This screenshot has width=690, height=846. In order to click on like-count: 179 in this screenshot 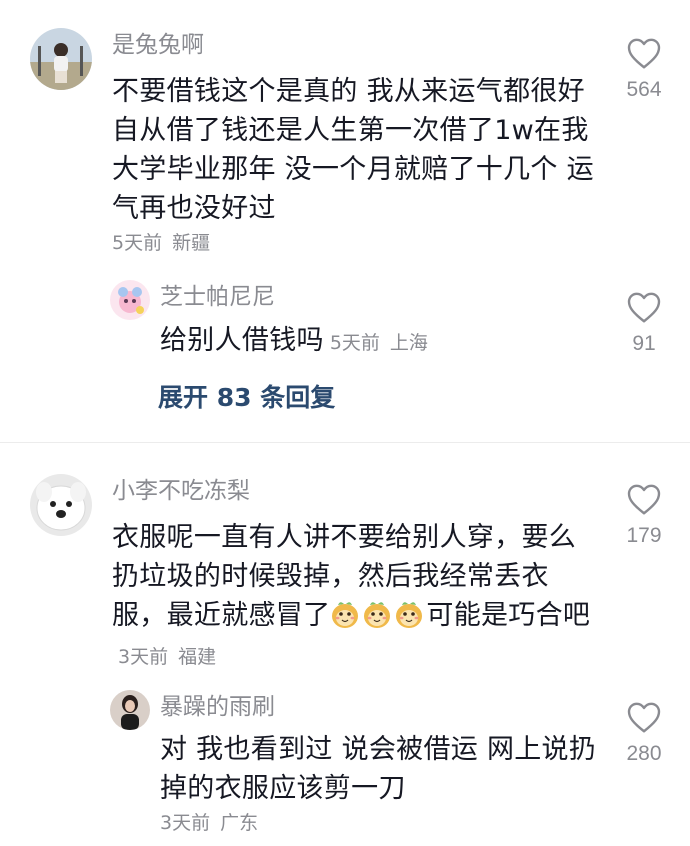, I will do `click(644, 535)`.